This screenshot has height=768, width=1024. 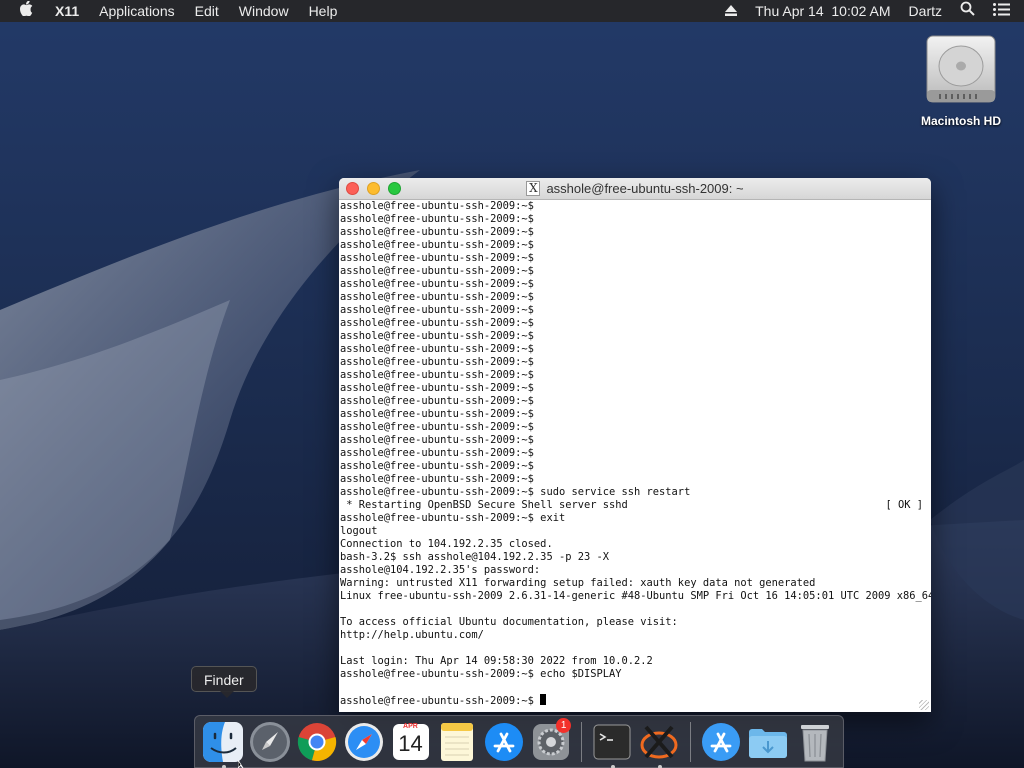 I want to click on x11-icon, so click(x=659, y=741).